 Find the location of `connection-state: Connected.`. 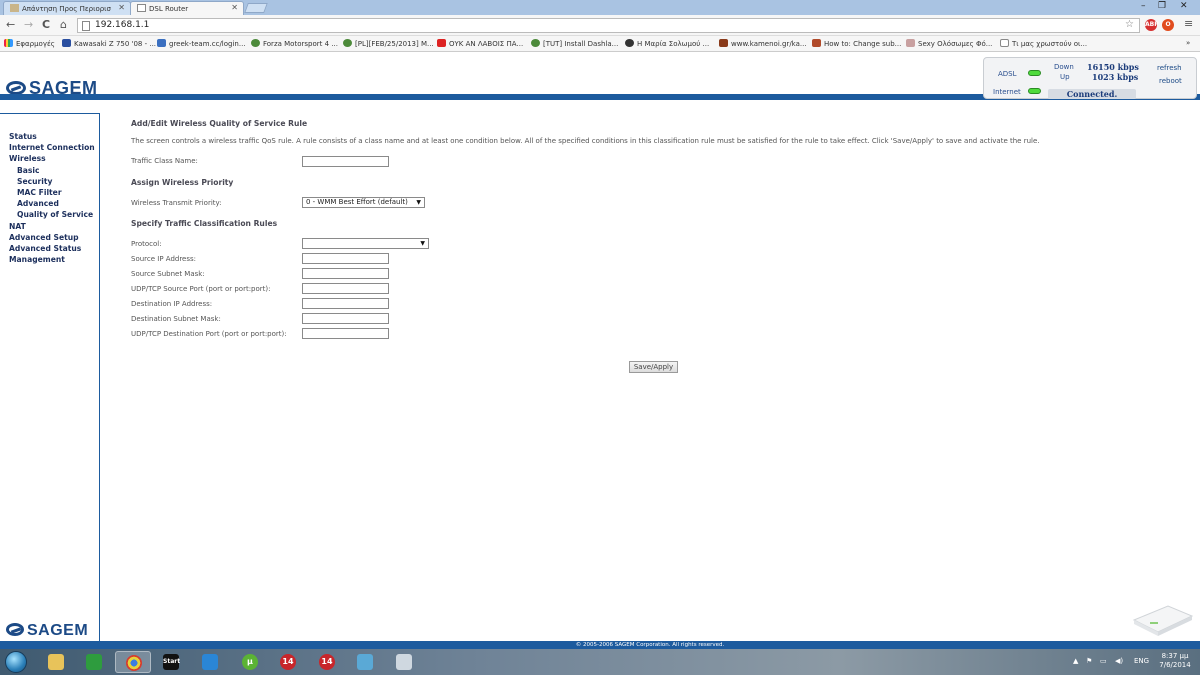

connection-state: Connected. is located at coordinates (1092, 94).